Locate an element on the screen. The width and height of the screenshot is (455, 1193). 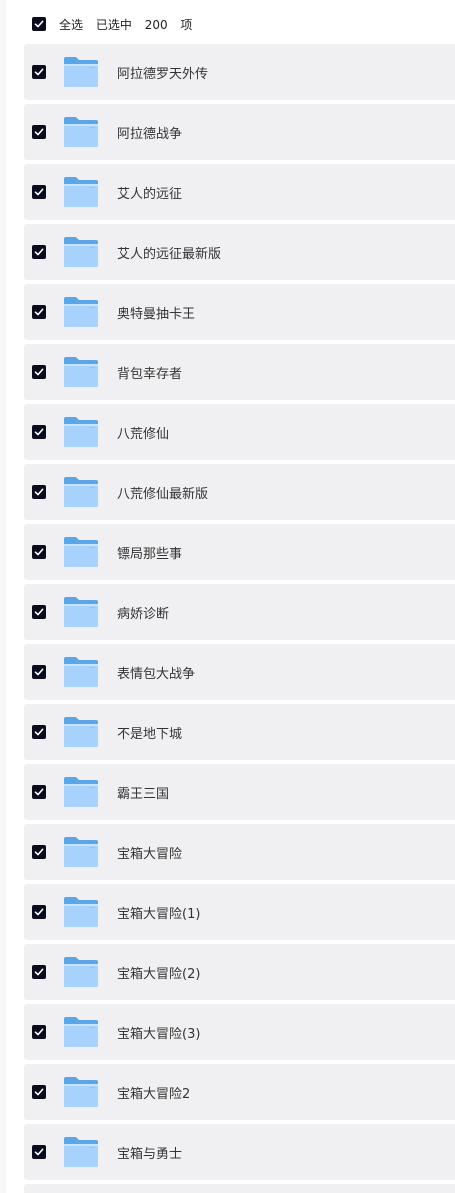
folder-name: 宝箱大冒险(3) is located at coordinates (159, 1034).